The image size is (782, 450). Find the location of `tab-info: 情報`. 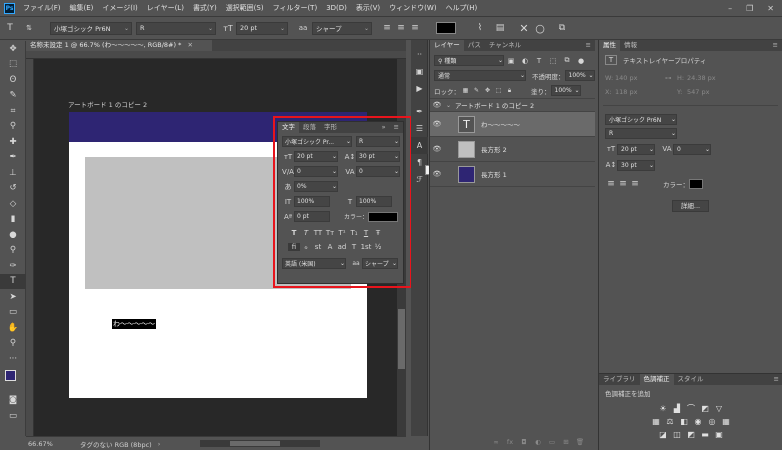

tab-info: 情報 is located at coordinates (630, 45).